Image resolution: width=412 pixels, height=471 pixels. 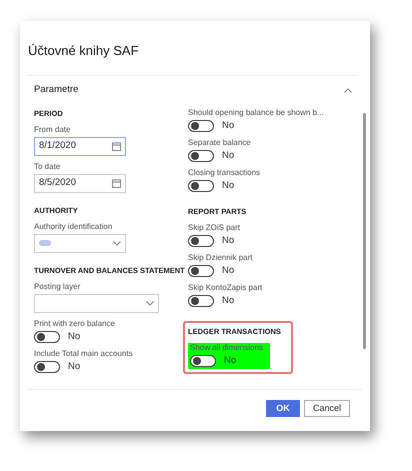 What do you see at coordinates (74, 227) in the screenshot?
I see `field-label: Authority identification` at bounding box center [74, 227].